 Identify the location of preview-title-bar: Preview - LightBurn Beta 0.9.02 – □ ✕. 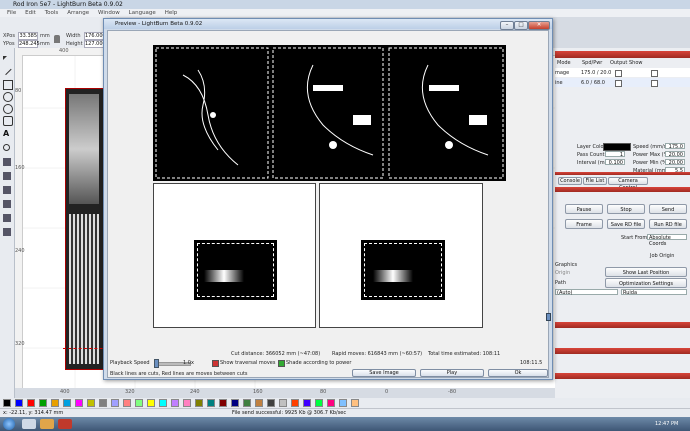
(328, 24).